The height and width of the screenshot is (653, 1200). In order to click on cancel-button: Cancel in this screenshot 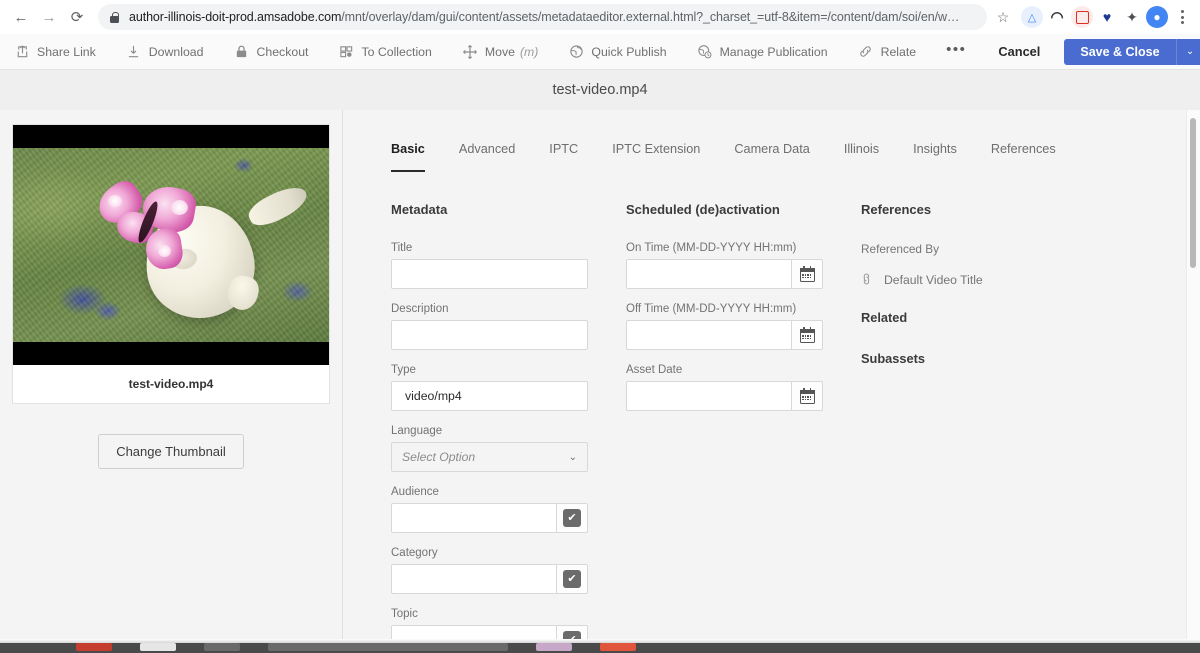, I will do `click(1019, 51)`.